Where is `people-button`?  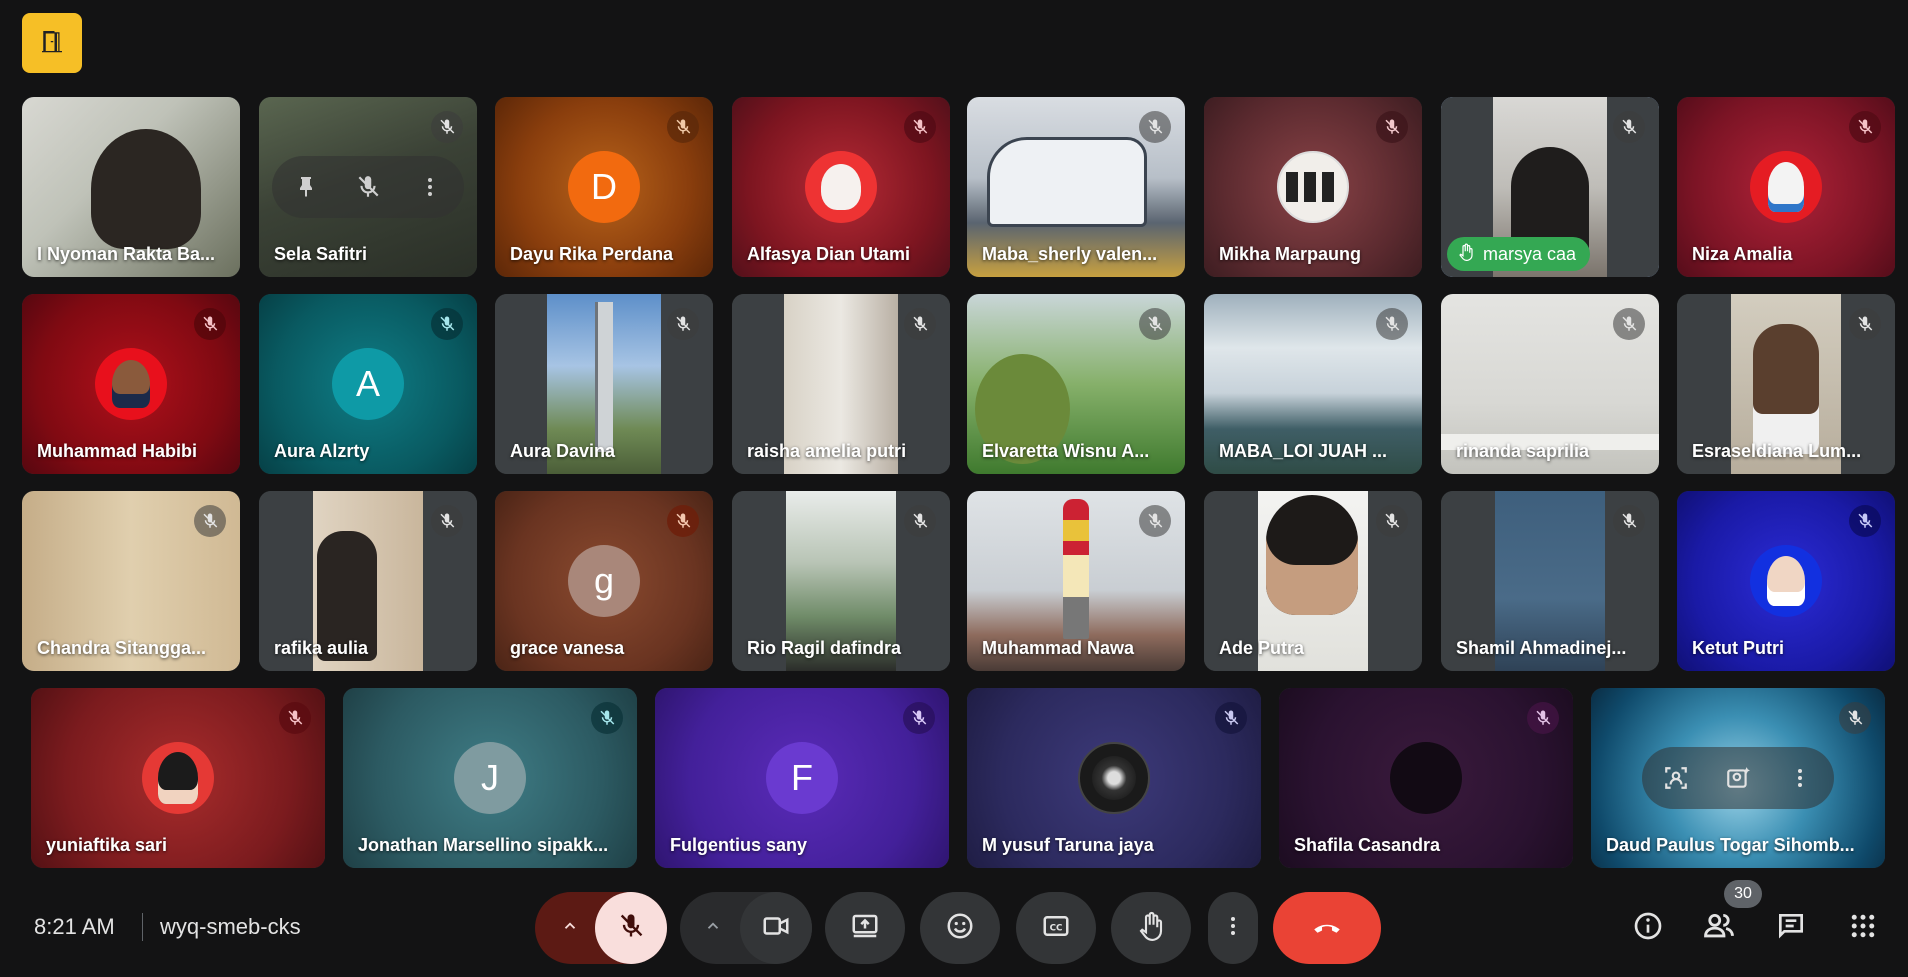
people-button is located at coordinates (1719, 928).